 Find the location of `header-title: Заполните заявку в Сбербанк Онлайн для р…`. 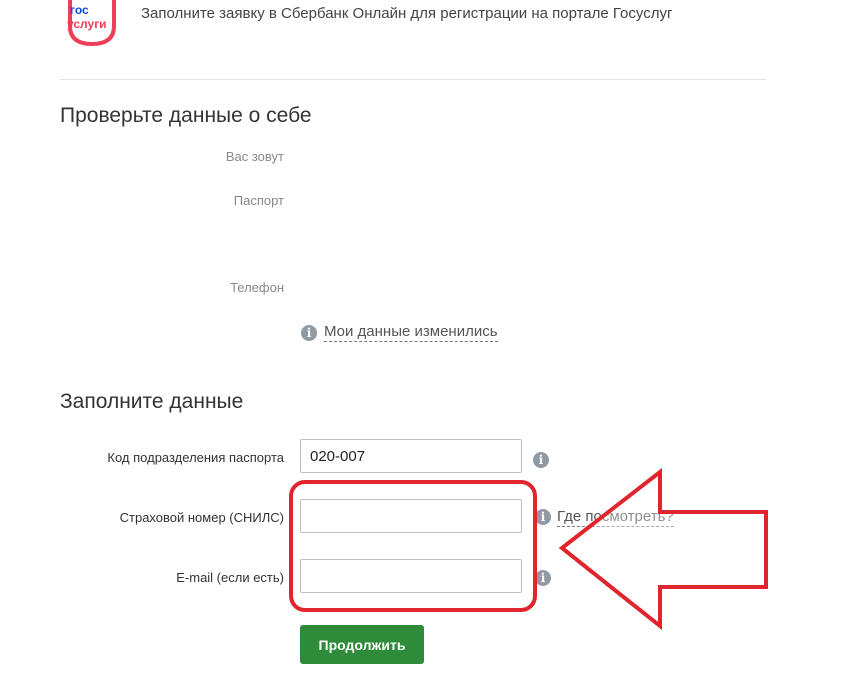

header-title: Заполните заявку в Сбербанк Онлайн для р… is located at coordinates (407, 13).